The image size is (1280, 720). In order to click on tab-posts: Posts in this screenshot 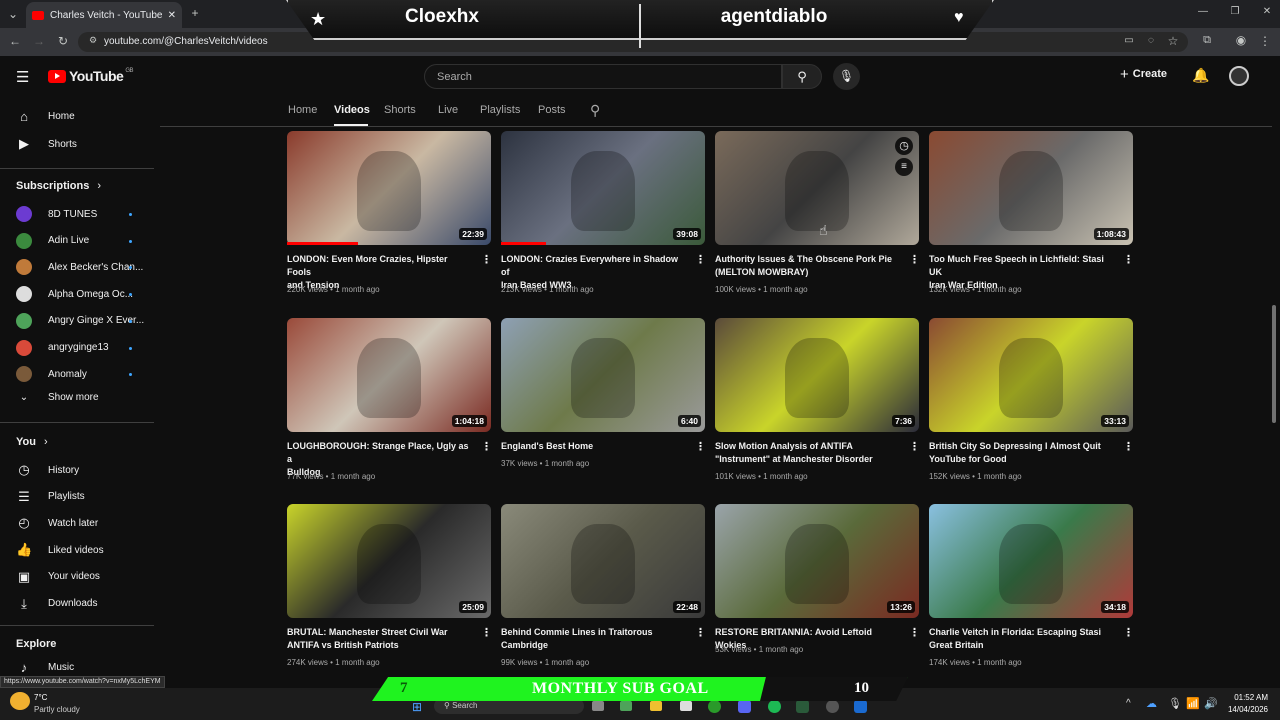, I will do `click(552, 110)`.